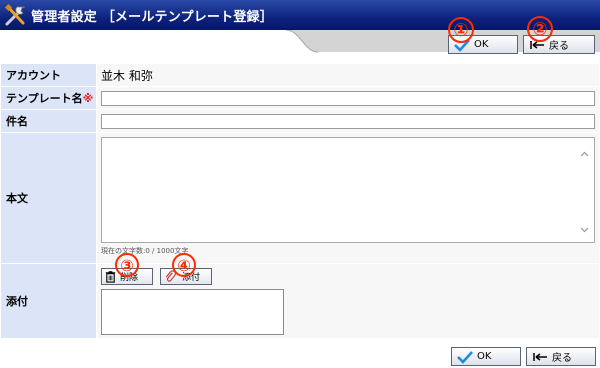 The image size is (600, 368). What do you see at coordinates (584, 229) in the screenshot?
I see `scroll-down-icon` at bounding box center [584, 229].